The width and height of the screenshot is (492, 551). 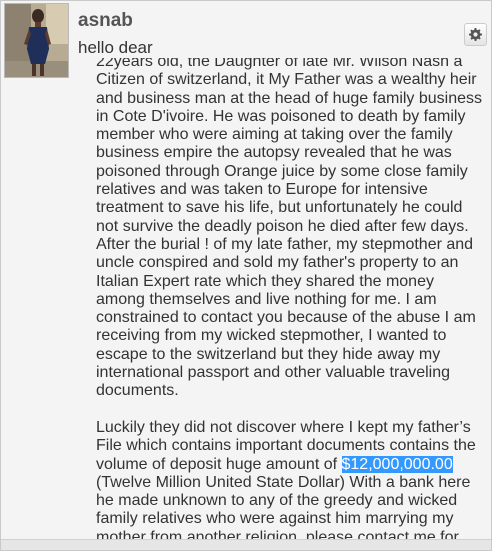 What do you see at coordinates (115, 47) in the screenshot?
I see `message-subject: hello dear` at bounding box center [115, 47].